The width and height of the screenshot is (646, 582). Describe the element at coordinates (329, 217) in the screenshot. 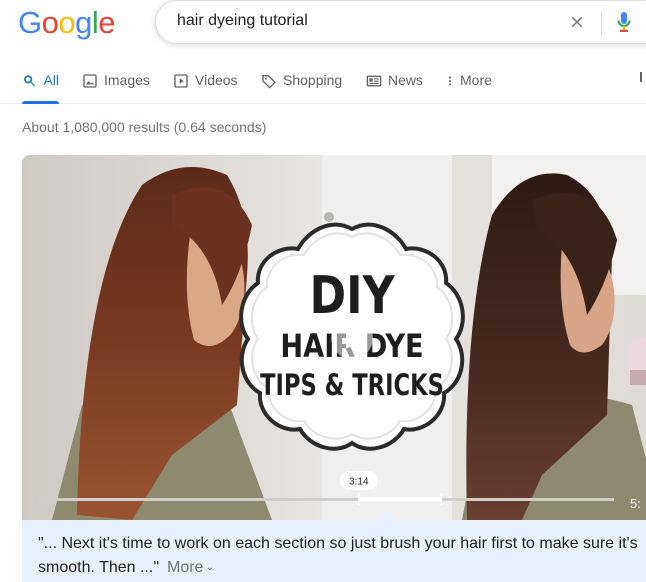

I see `door-knob` at that location.